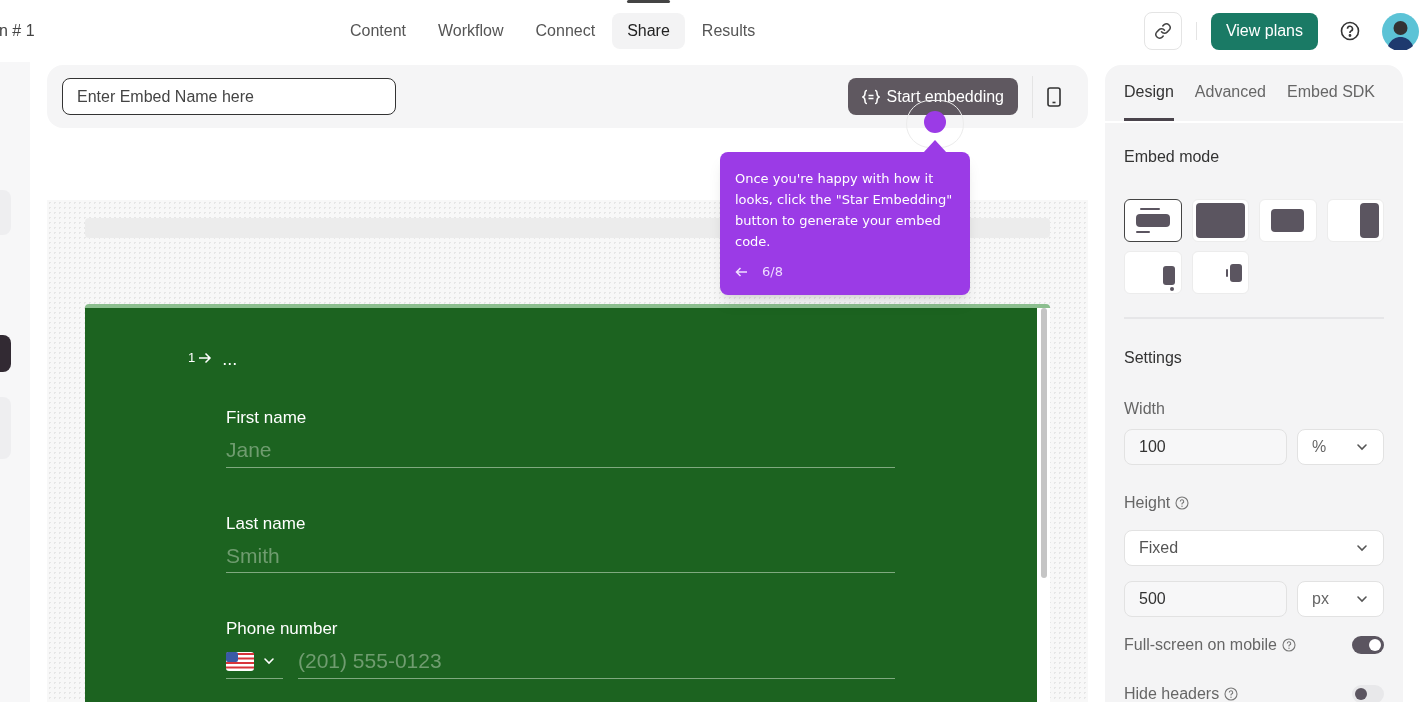  What do you see at coordinates (471, 31) in the screenshot?
I see `nav-tab: Workflow` at bounding box center [471, 31].